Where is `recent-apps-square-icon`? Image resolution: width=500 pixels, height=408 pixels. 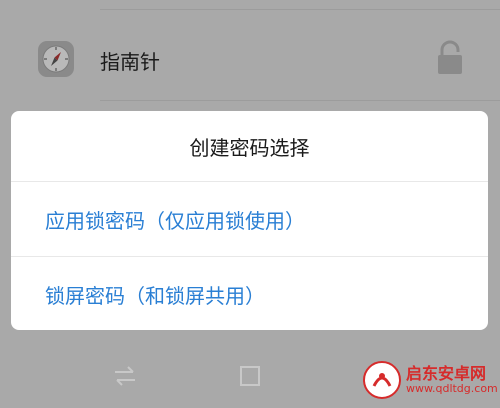 recent-apps-square-icon is located at coordinates (250, 376).